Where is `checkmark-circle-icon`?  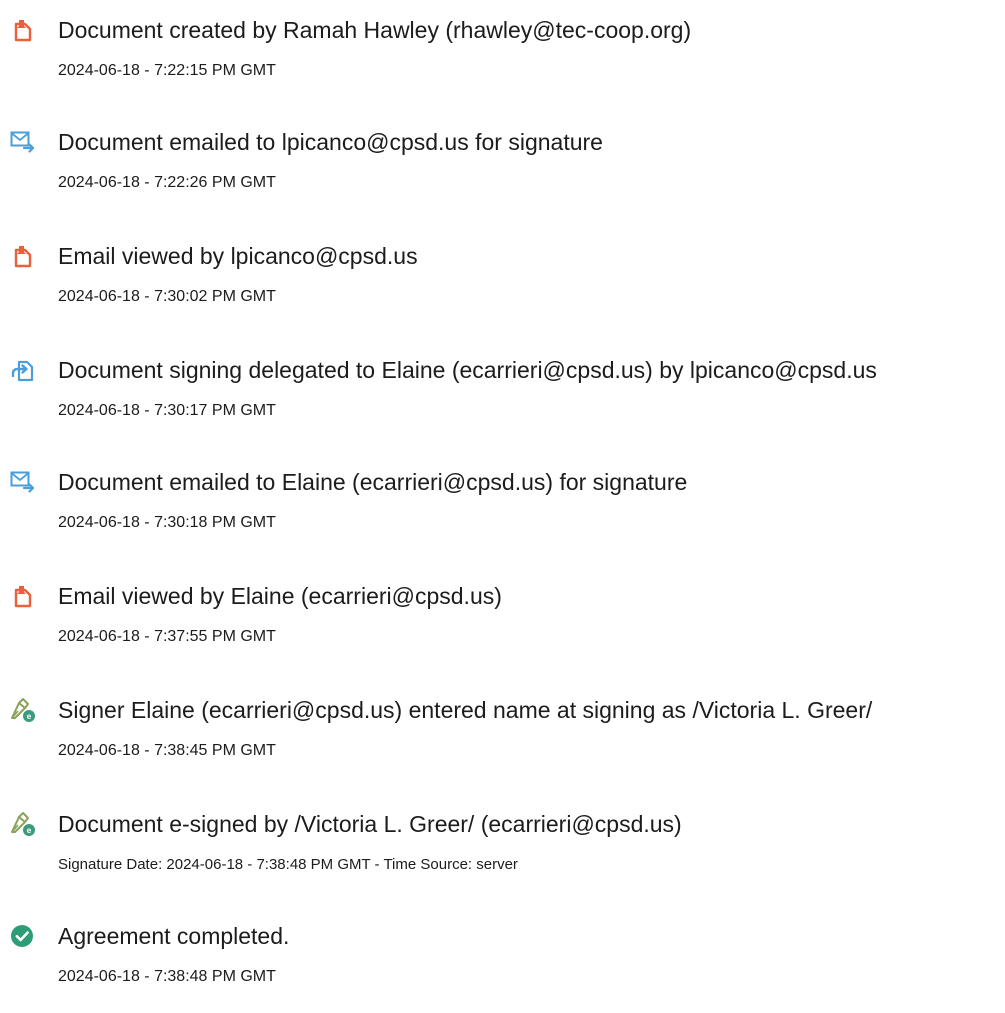
checkmark-circle-icon is located at coordinates (23, 936).